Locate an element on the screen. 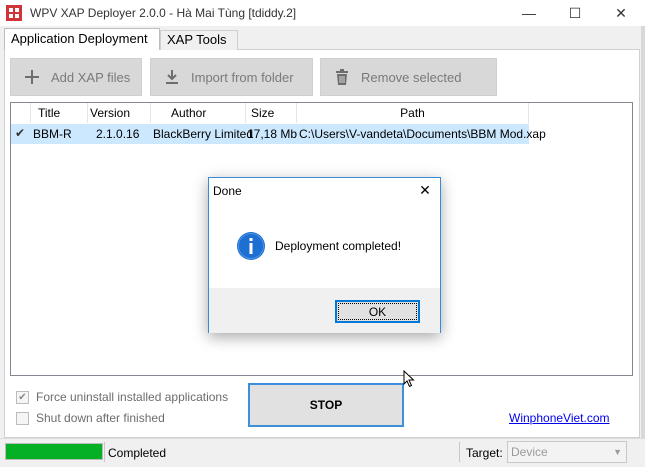 This screenshot has height=467, width=645. dialog-close-button: ✕ is located at coordinates (425, 190).